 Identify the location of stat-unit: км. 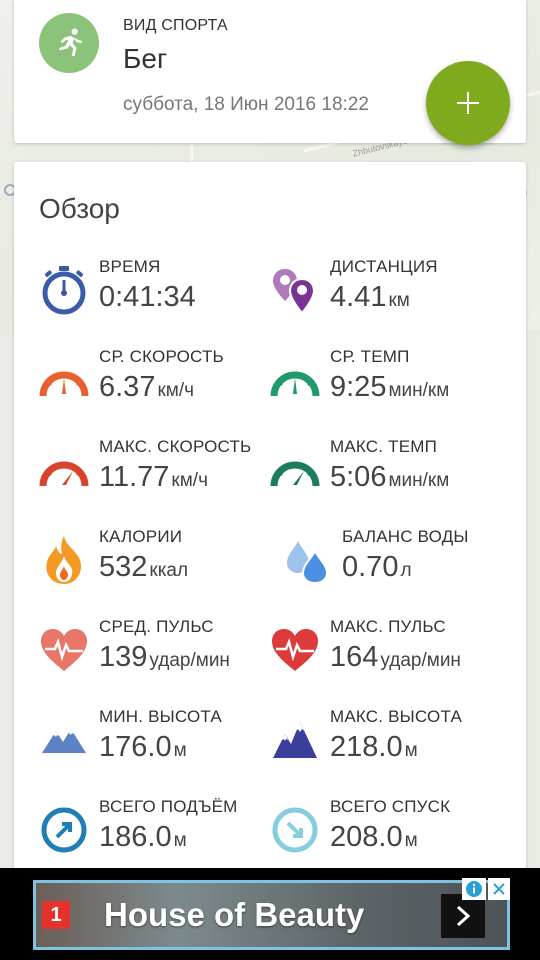
(399, 300).